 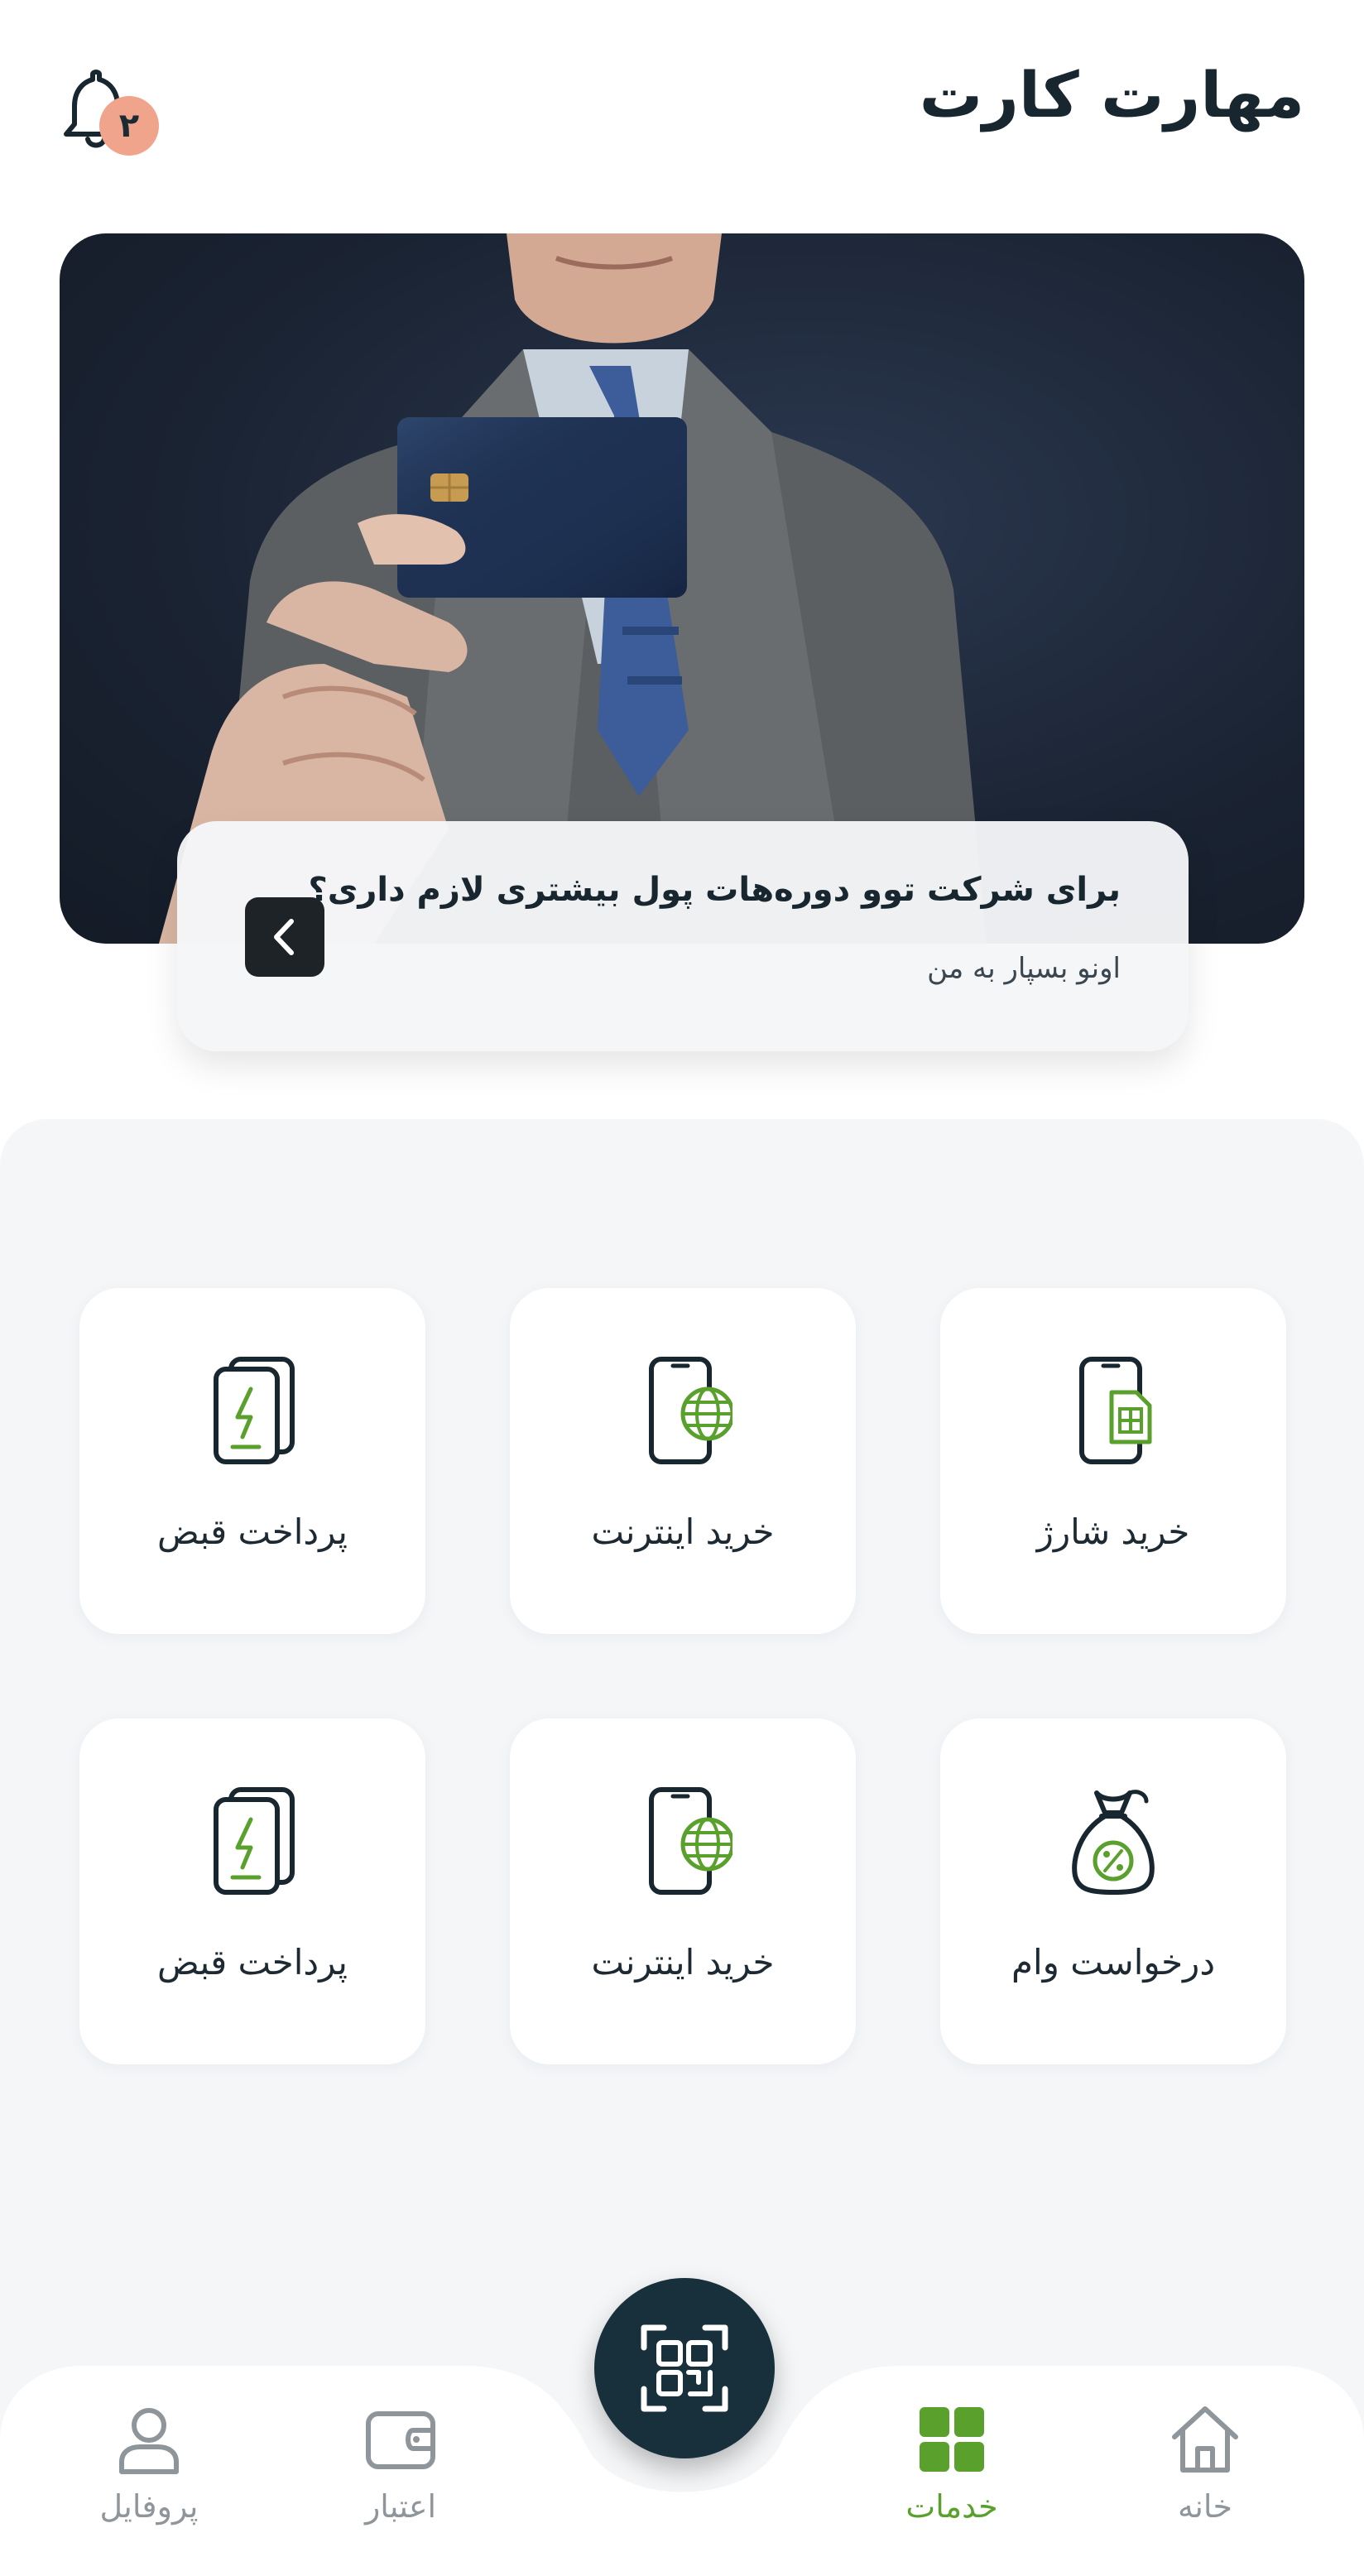 I want to click on sim-phone-icon, so click(x=1115, y=1410).